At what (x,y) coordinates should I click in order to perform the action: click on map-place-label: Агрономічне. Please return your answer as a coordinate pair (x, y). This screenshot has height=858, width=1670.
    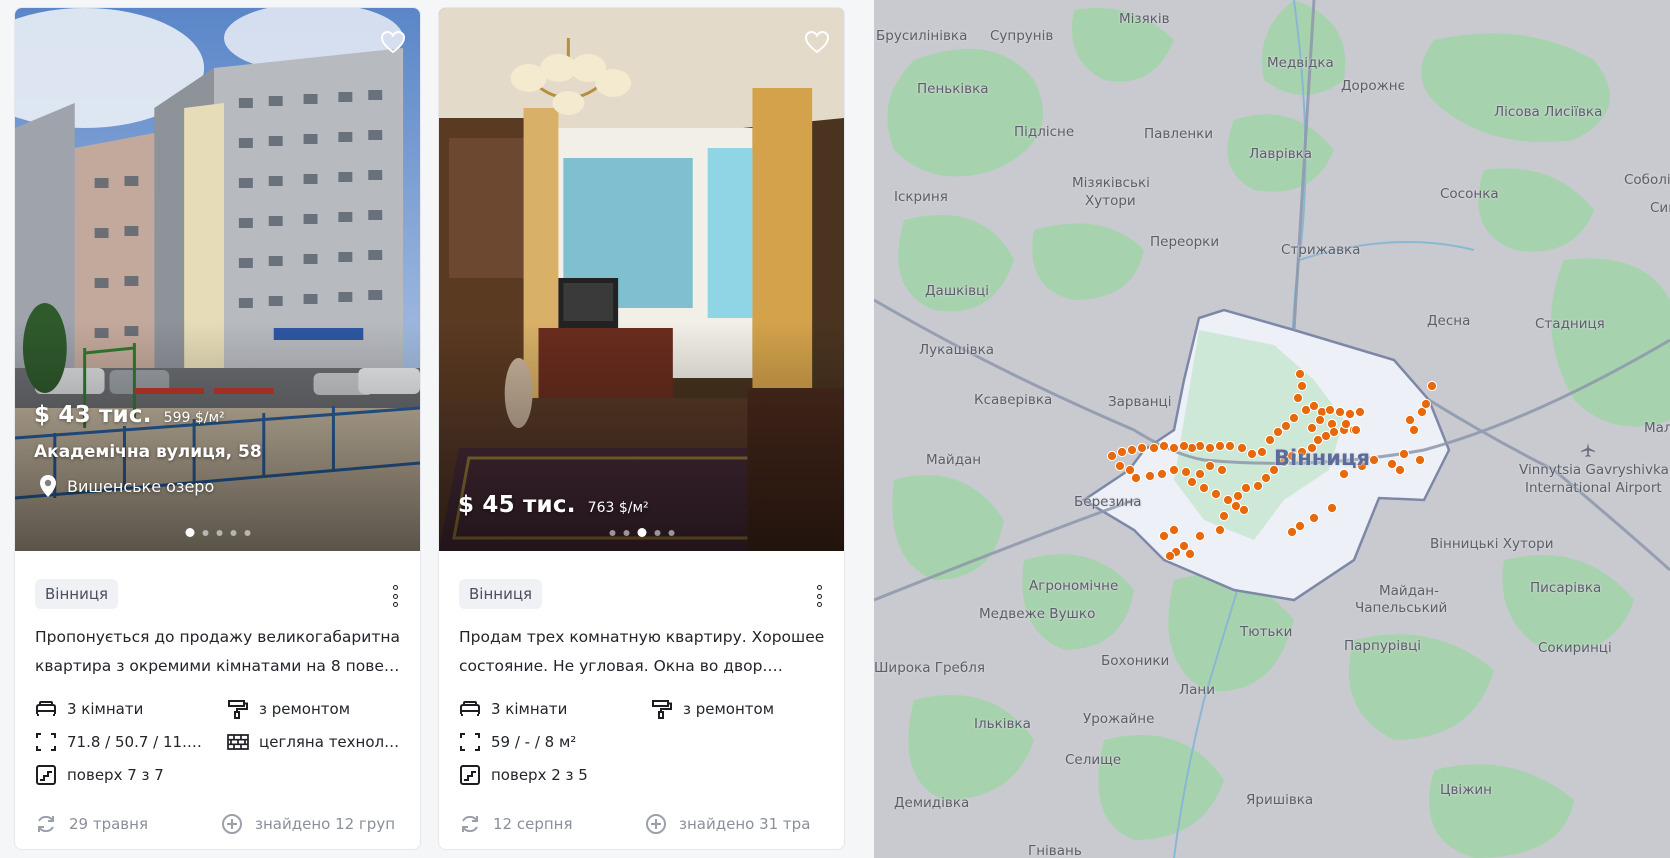
    Looking at the image, I should click on (1074, 586).